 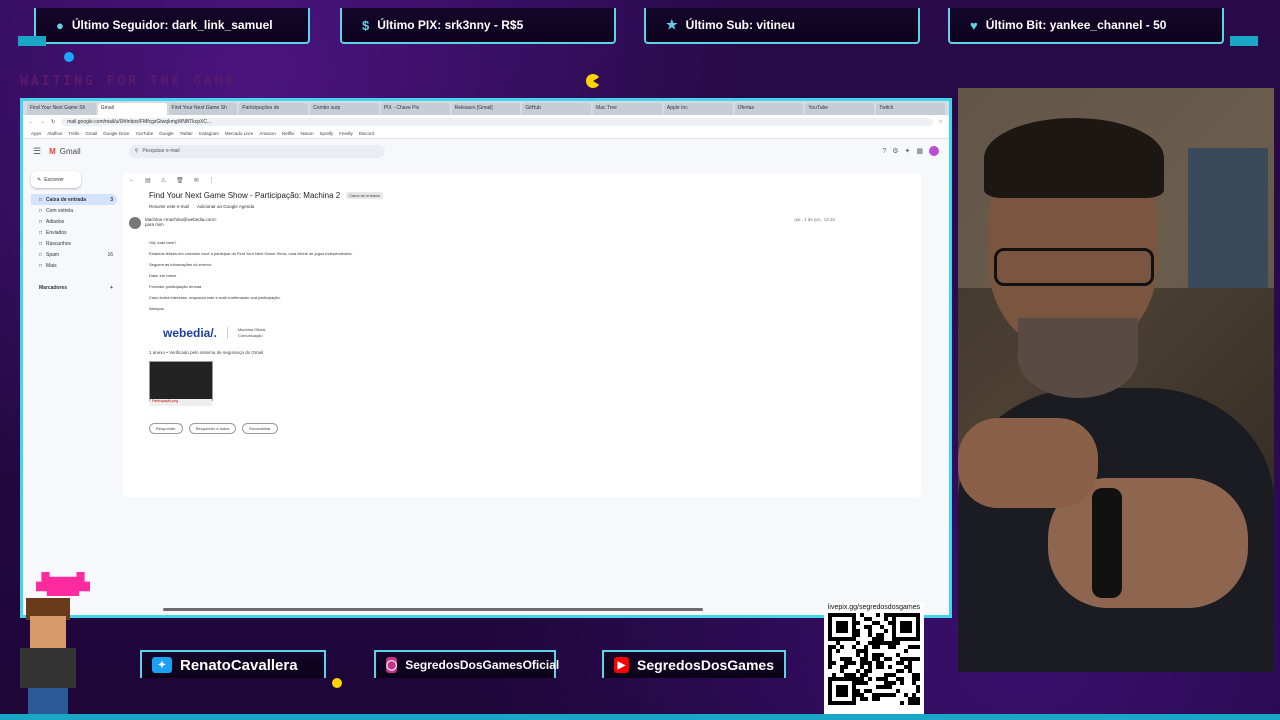 I want to click on sidebar-item-label: Caixa de entrada, so click(x=66, y=199).